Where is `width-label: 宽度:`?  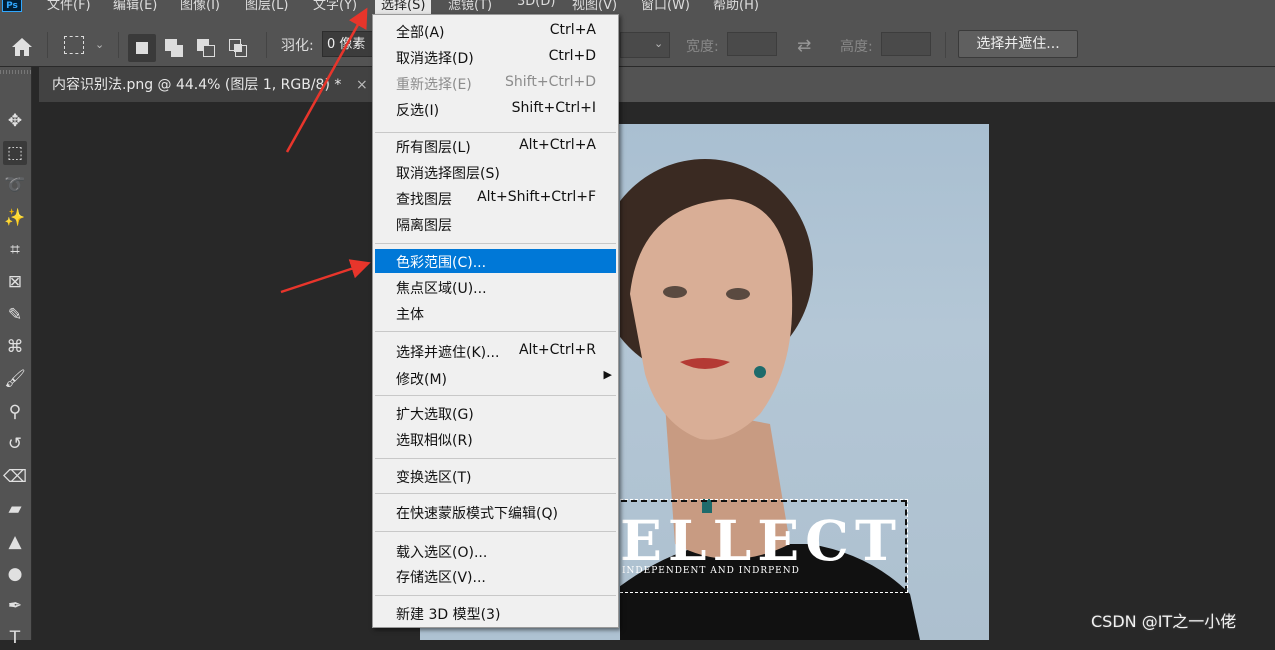
width-label: 宽度: is located at coordinates (702, 47).